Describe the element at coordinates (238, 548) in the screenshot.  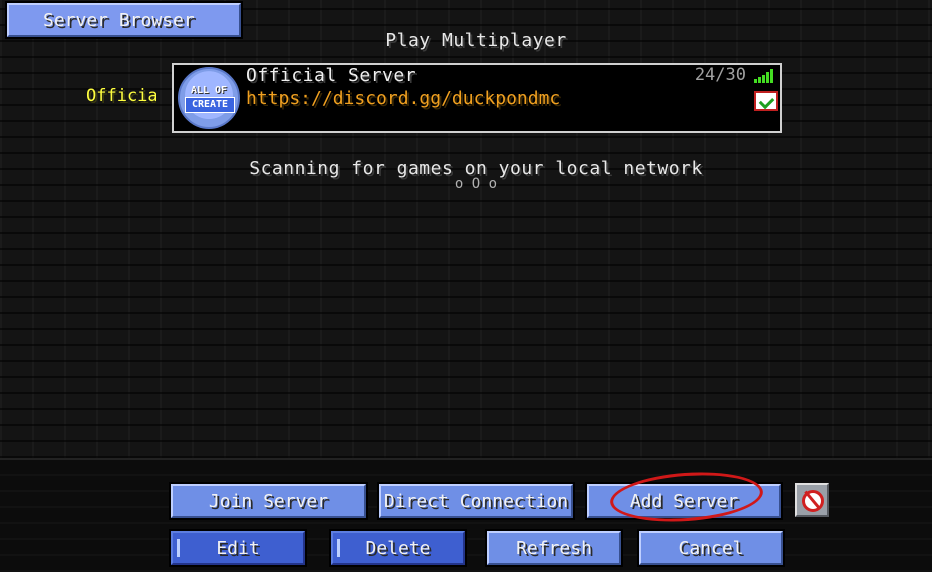
I see `edit-button: Edit` at that location.